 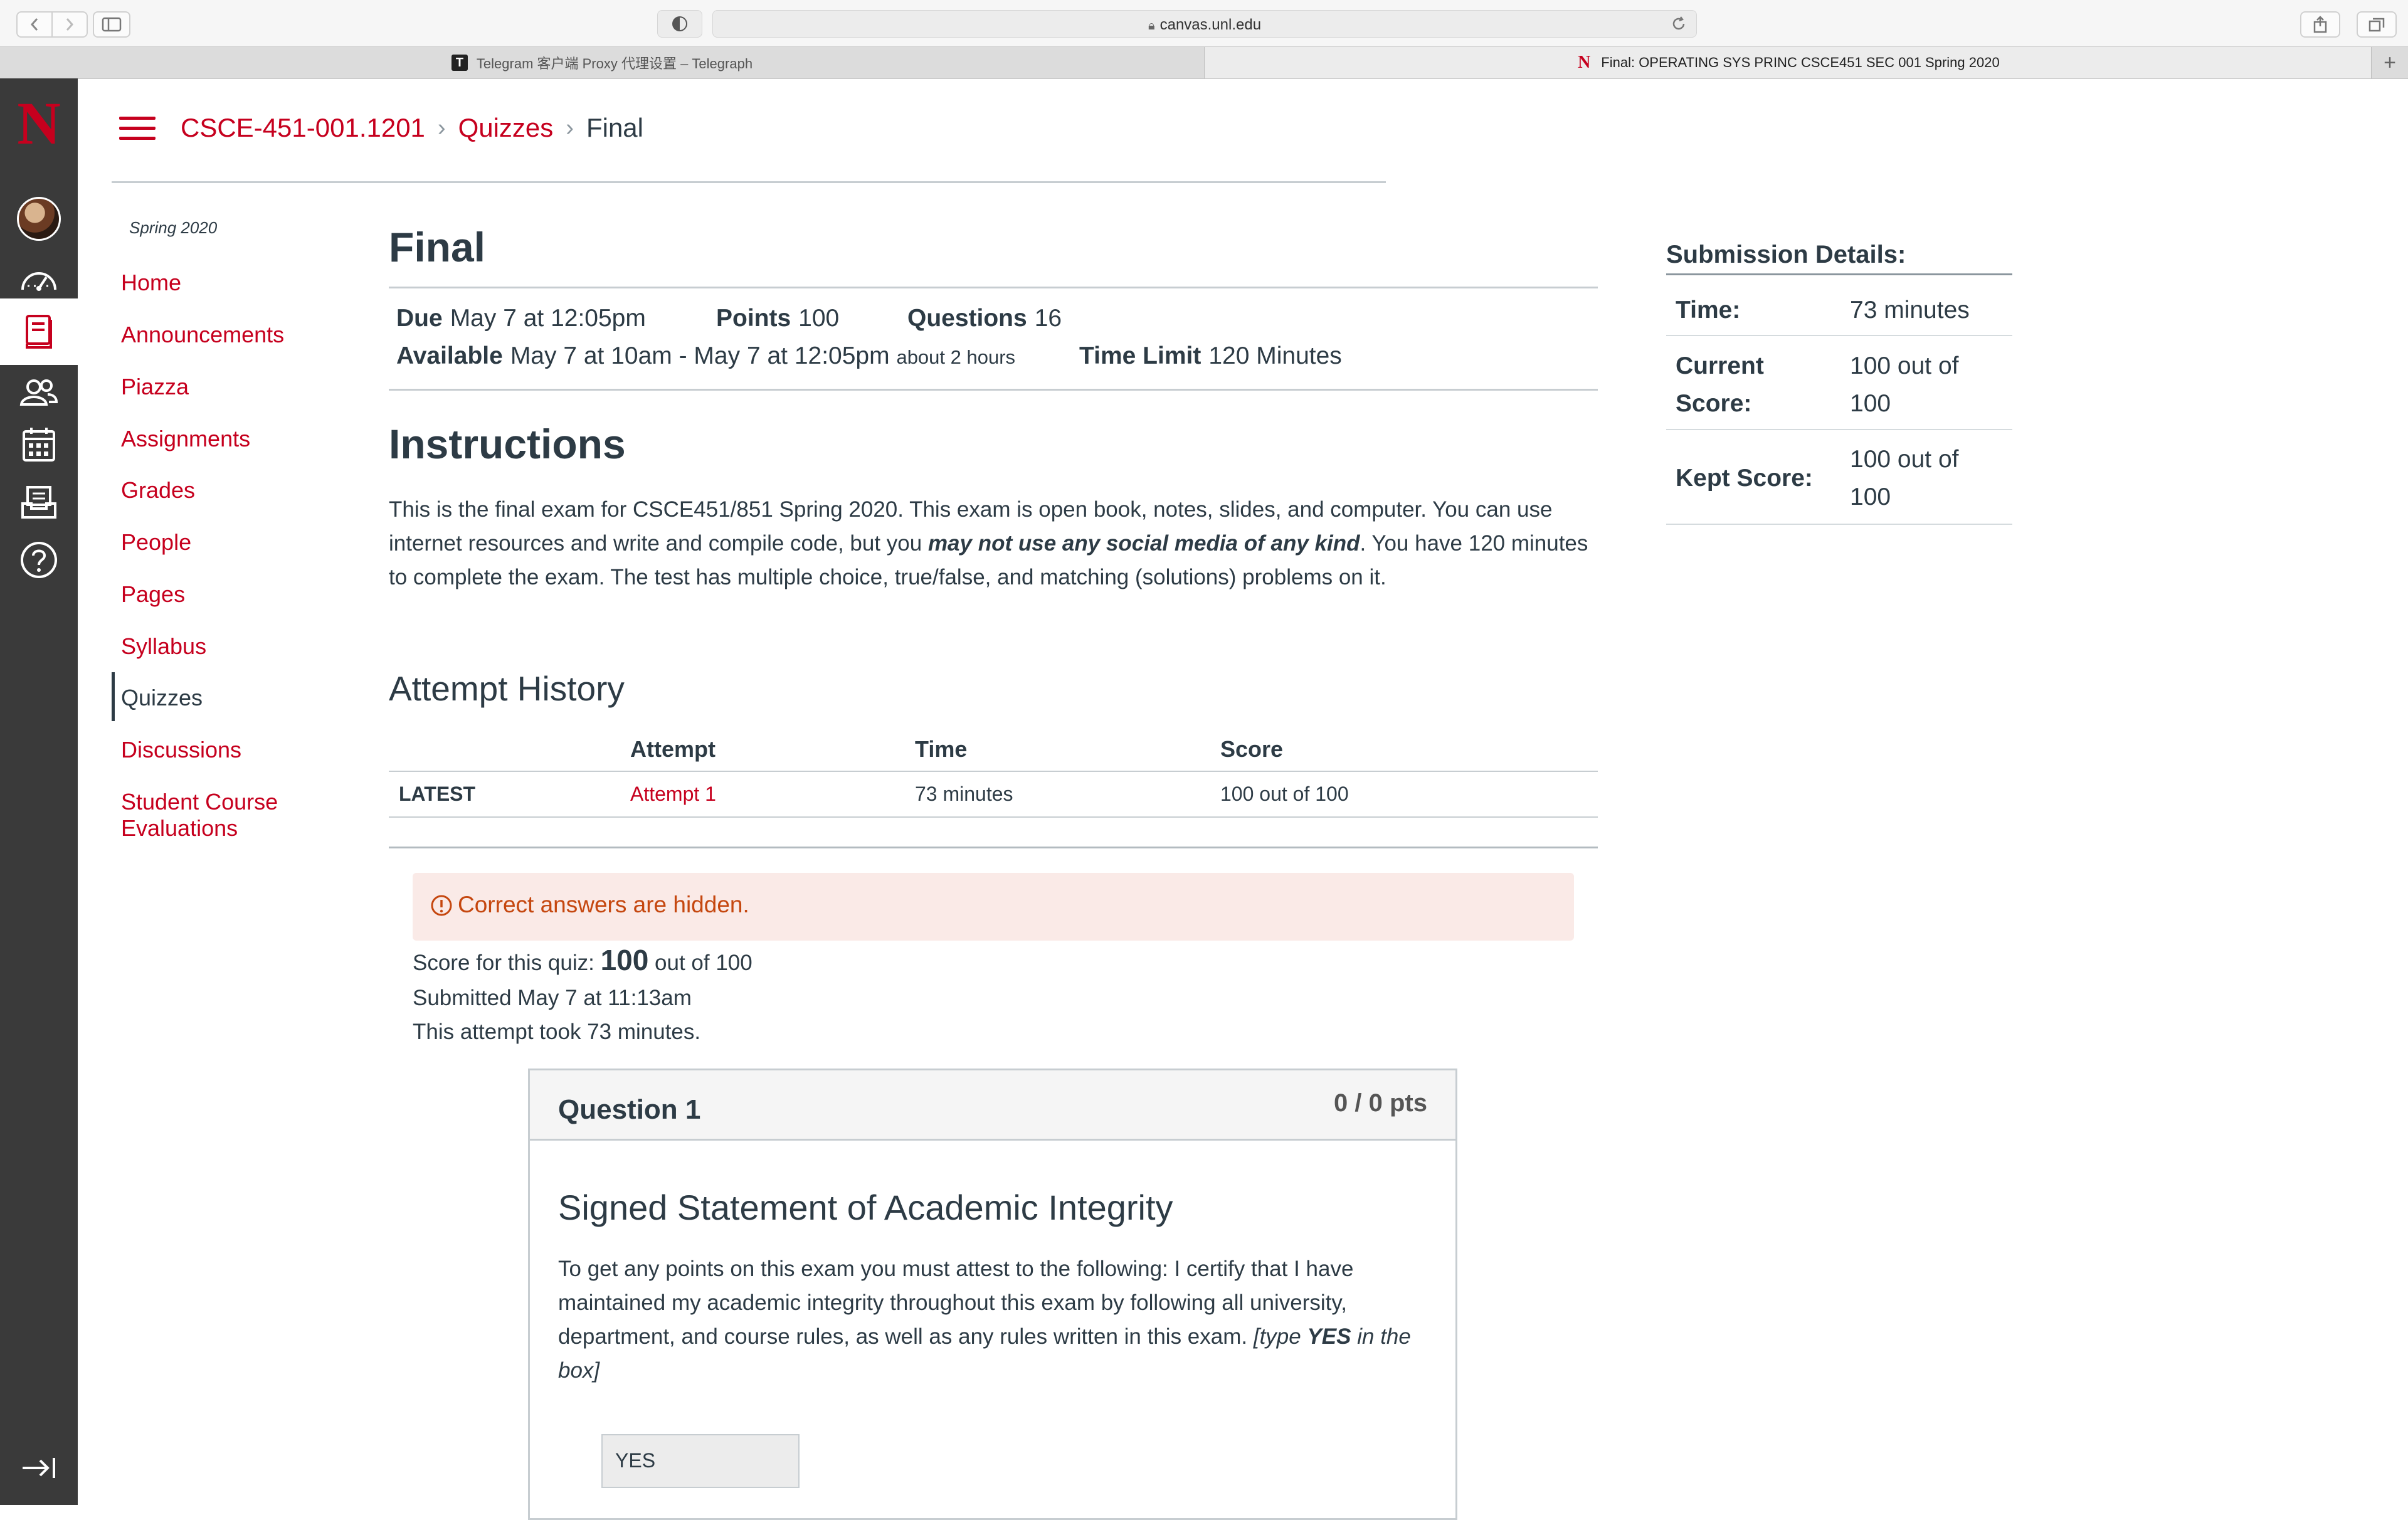 I want to click on collapse-nav-button, so click(x=39, y=1468).